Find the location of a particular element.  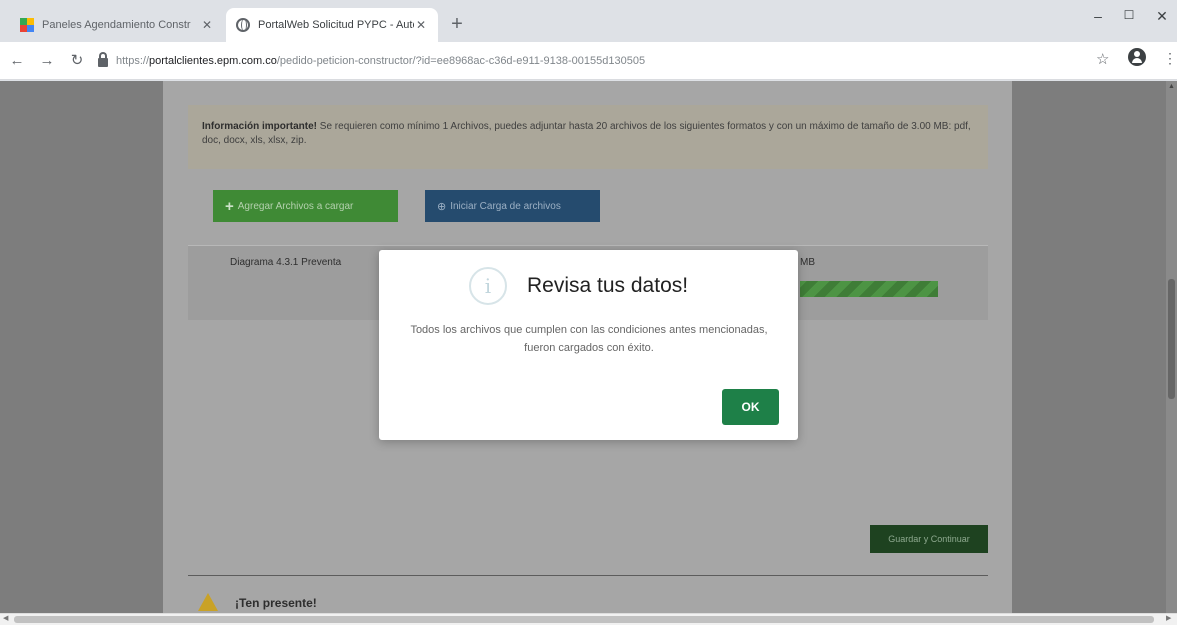

bookmark-star-icon: ☆ is located at coordinates (1102, 59).